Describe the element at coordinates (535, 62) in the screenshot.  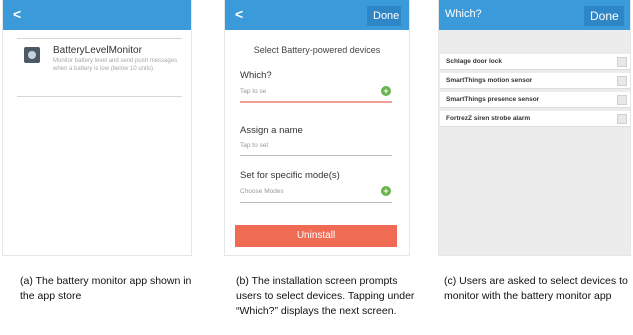
I see `device-row: Schlage door lock` at that location.